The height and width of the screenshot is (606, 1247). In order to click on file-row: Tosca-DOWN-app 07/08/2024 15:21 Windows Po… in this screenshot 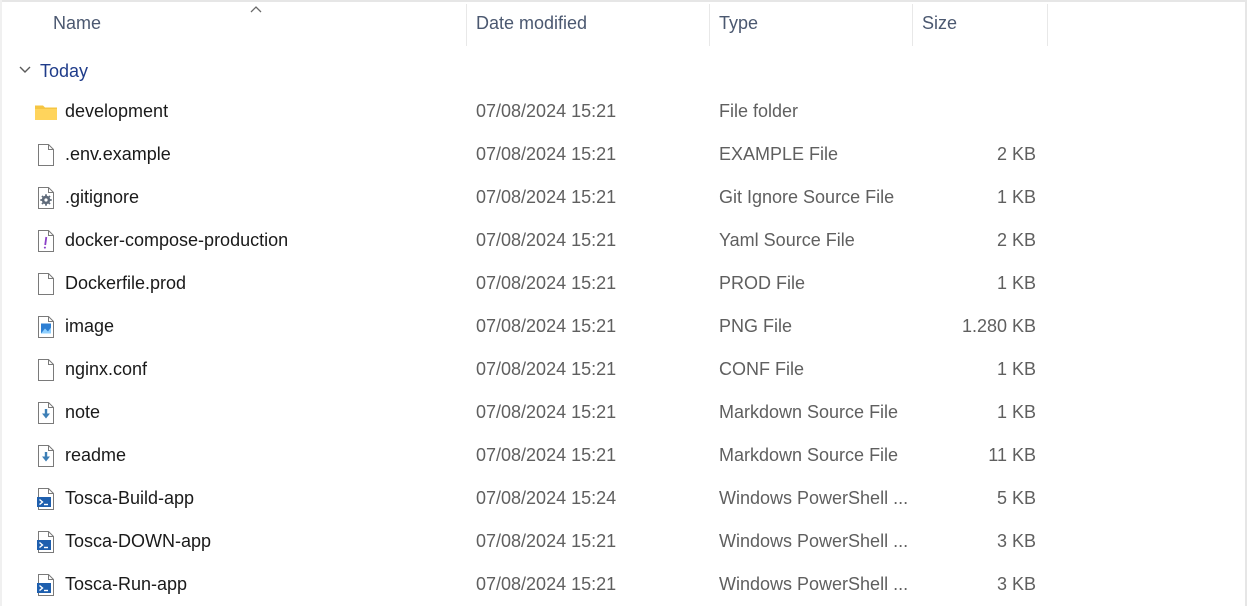, I will do `click(623, 541)`.